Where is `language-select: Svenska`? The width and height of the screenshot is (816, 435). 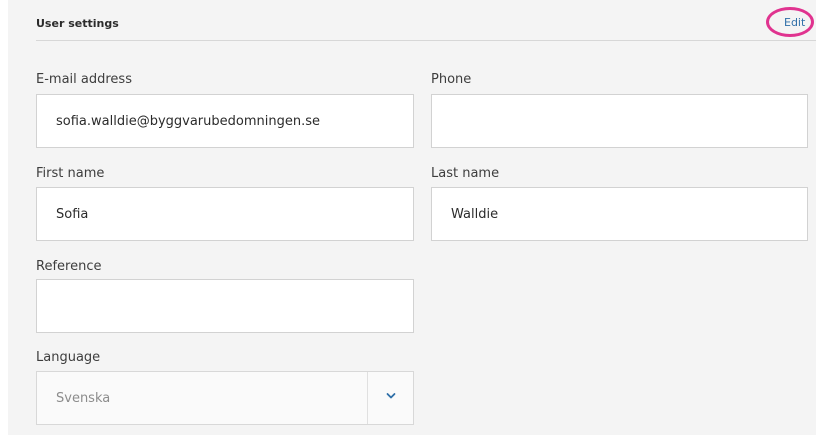
language-select: Svenska is located at coordinates (225, 398).